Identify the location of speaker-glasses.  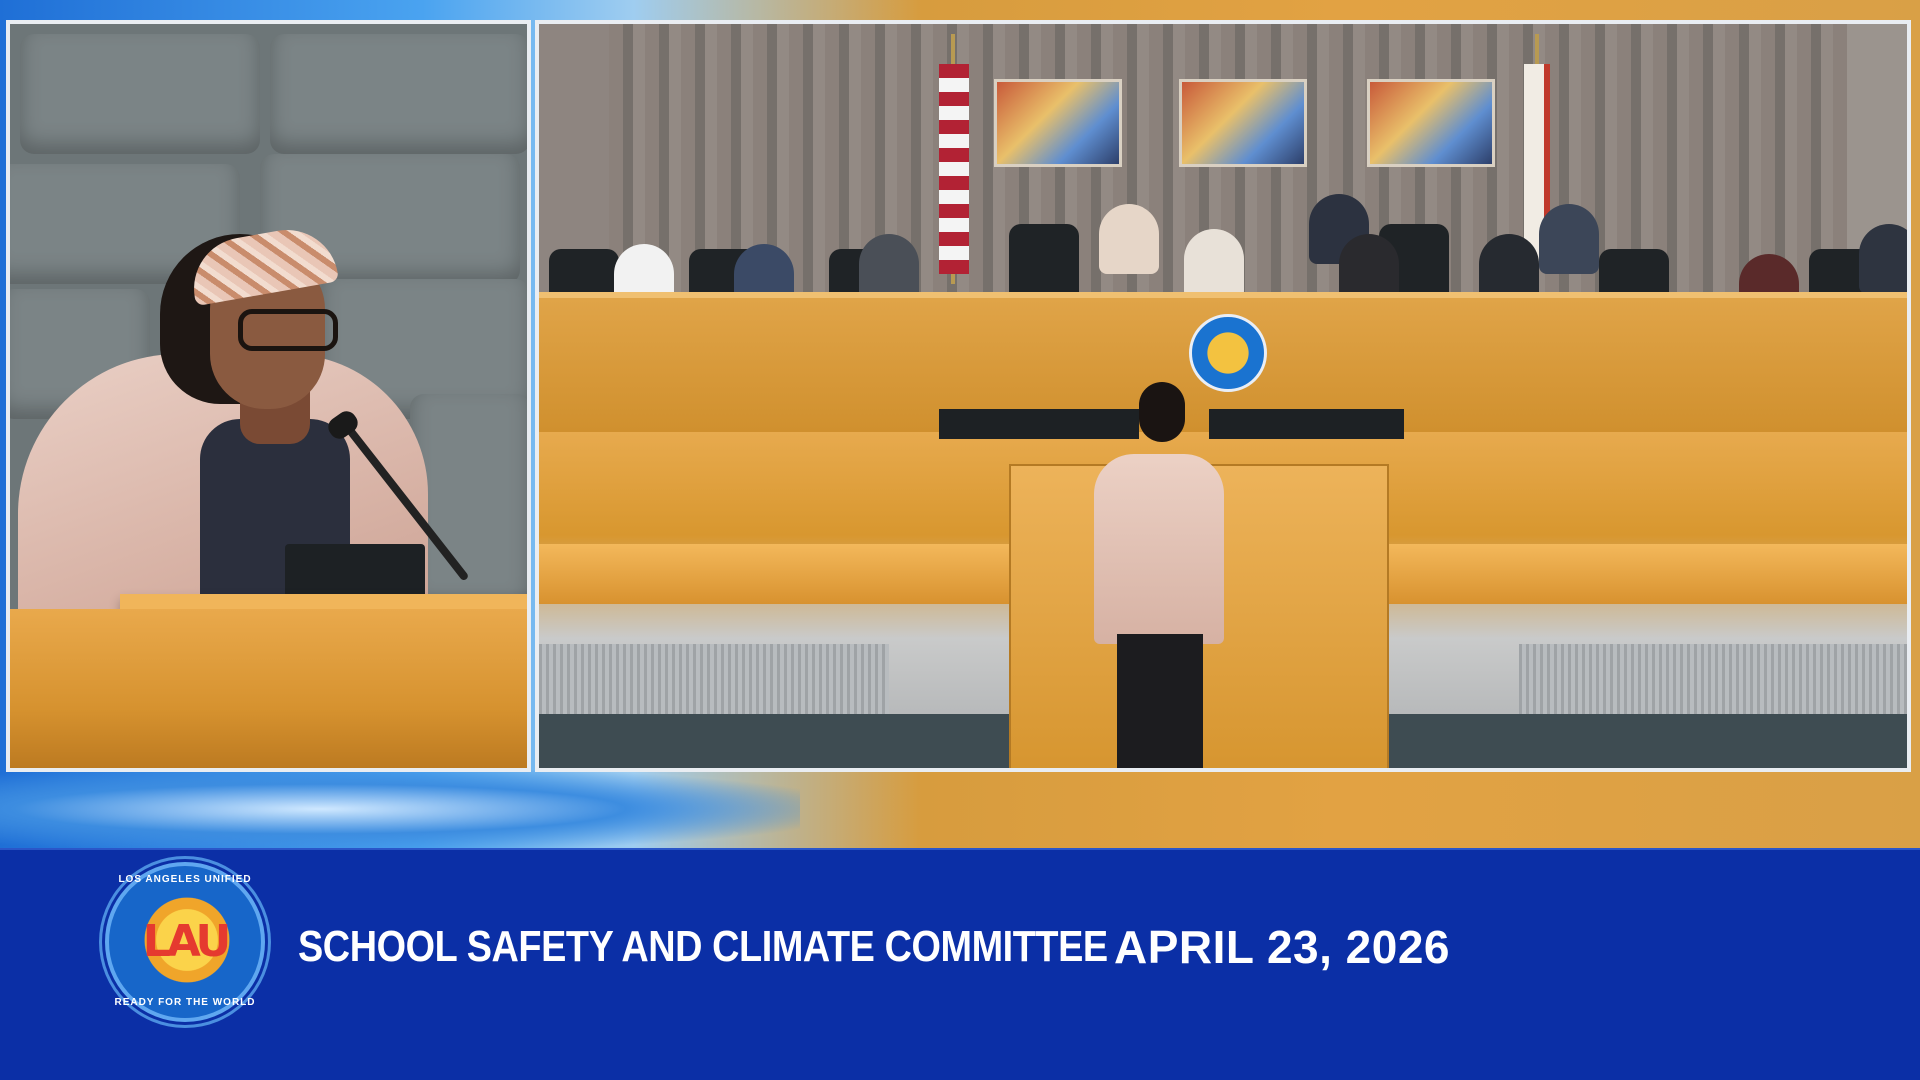
(288, 330).